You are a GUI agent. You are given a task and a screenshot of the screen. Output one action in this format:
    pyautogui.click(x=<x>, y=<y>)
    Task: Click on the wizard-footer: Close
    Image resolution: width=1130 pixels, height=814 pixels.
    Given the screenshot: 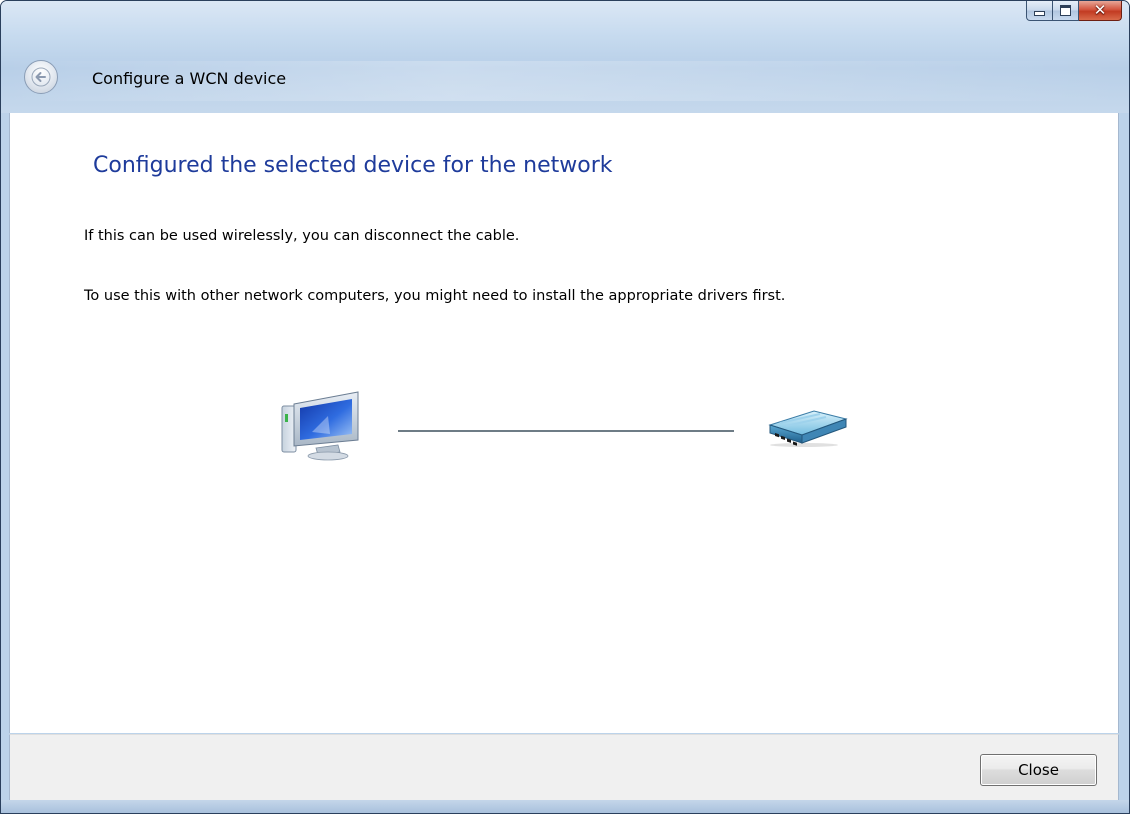 What is the action you would take?
    pyautogui.click(x=564, y=768)
    